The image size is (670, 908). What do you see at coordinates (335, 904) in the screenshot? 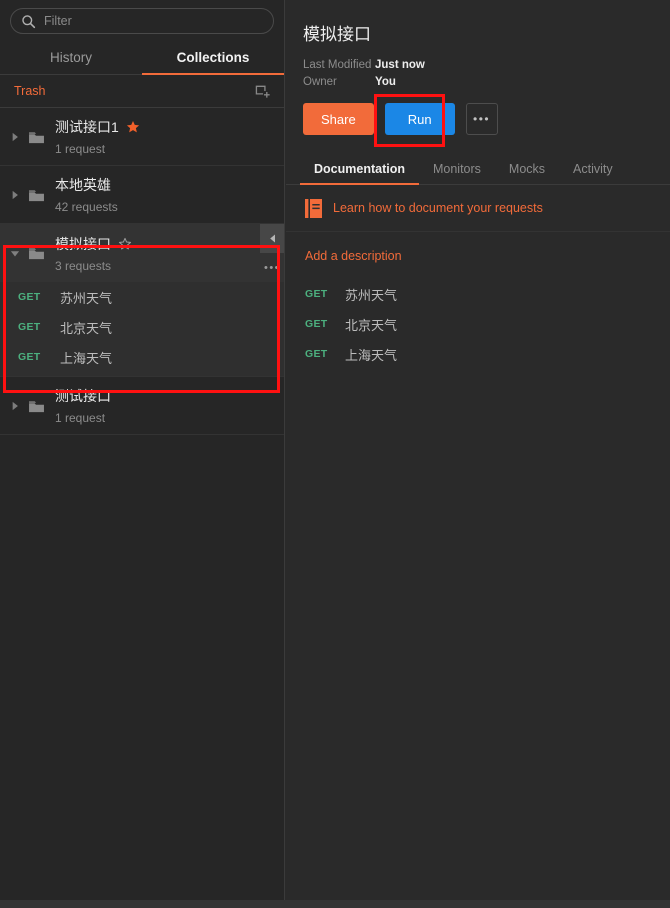
I see `bottom-status-strip` at bounding box center [335, 904].